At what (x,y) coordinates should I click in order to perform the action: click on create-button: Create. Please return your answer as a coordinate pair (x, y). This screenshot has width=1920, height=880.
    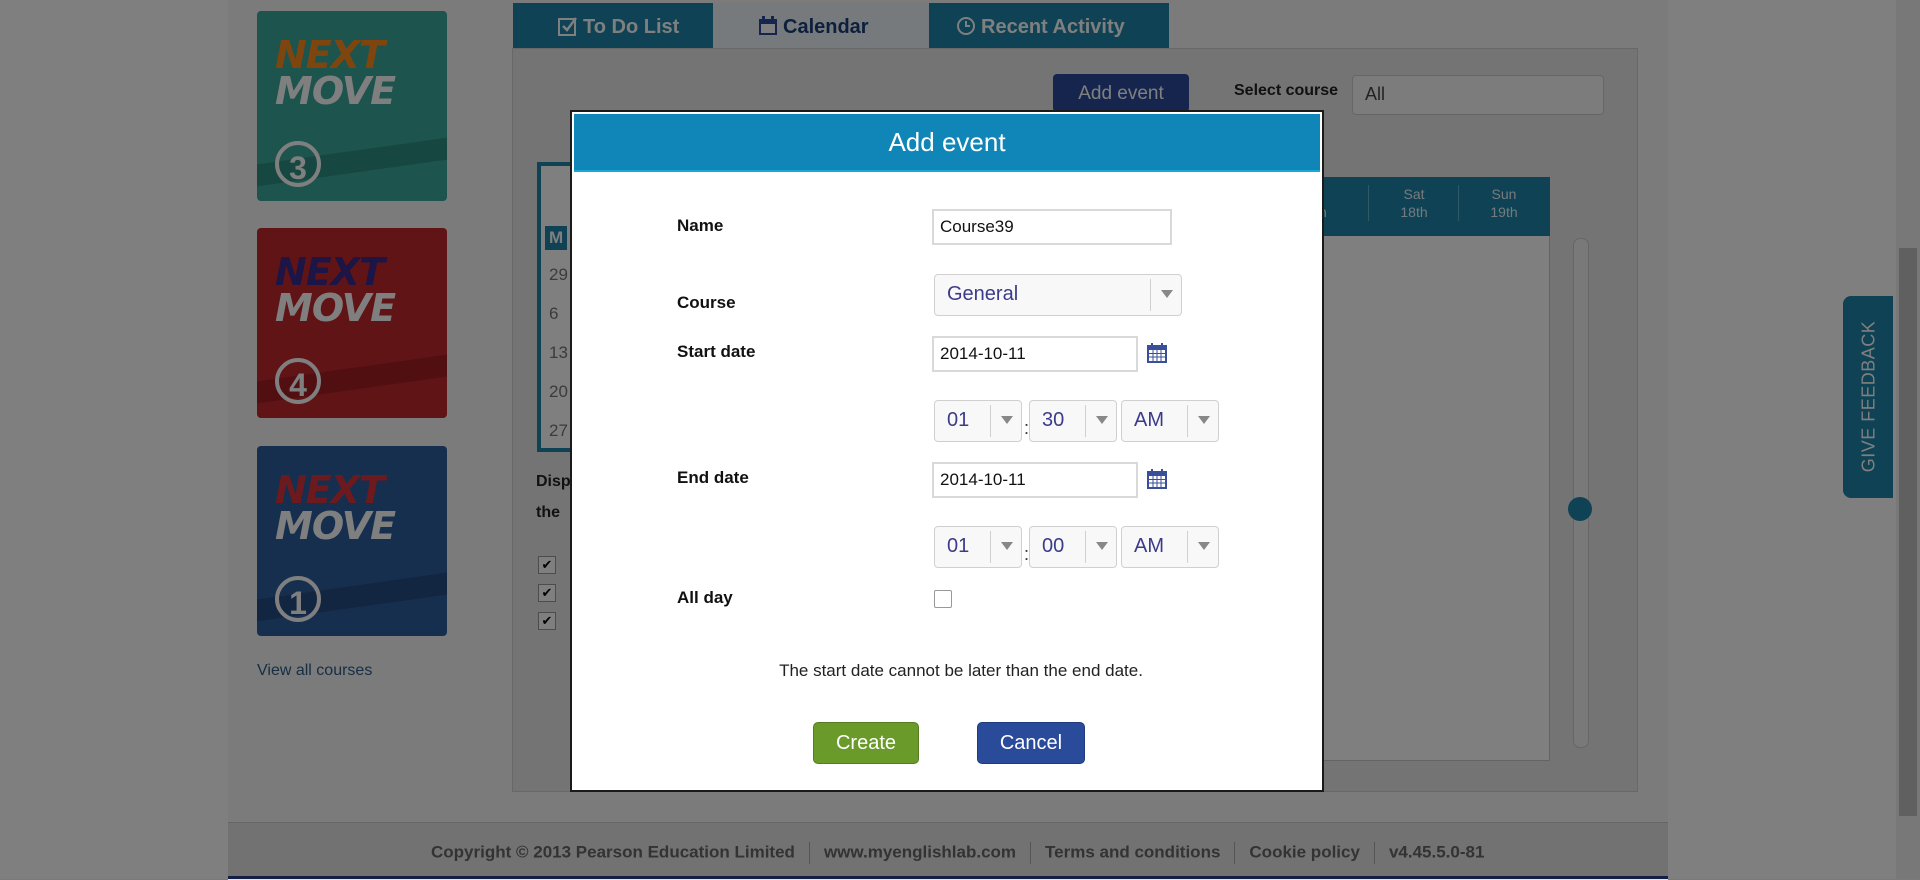
    Looking at the image, I should click on (866, 743).